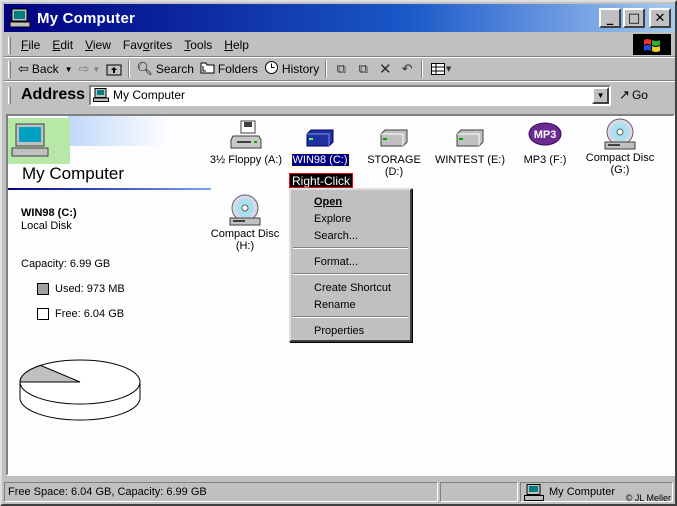 The height and width of the screenshot is (506, 677). I want to click on maximize-button: □, so click(634, 18).